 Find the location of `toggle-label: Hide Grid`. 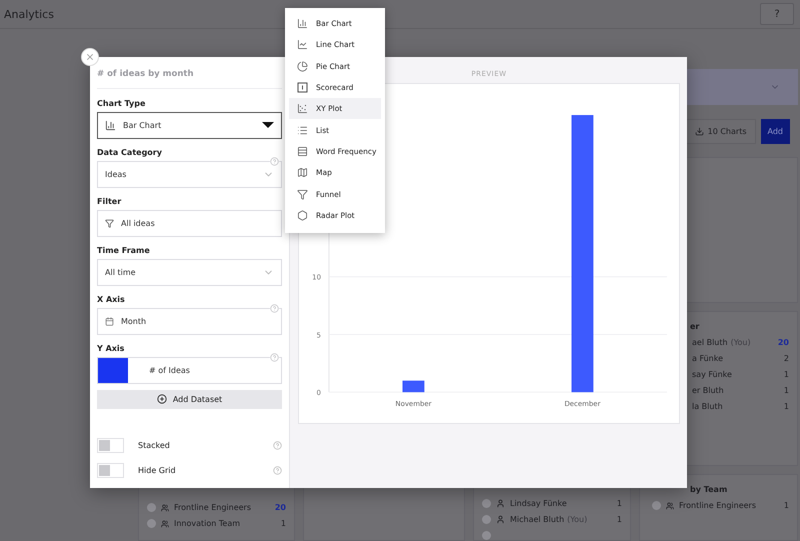

toggle-label: Hide Grid is located at coordinates (157, 470).